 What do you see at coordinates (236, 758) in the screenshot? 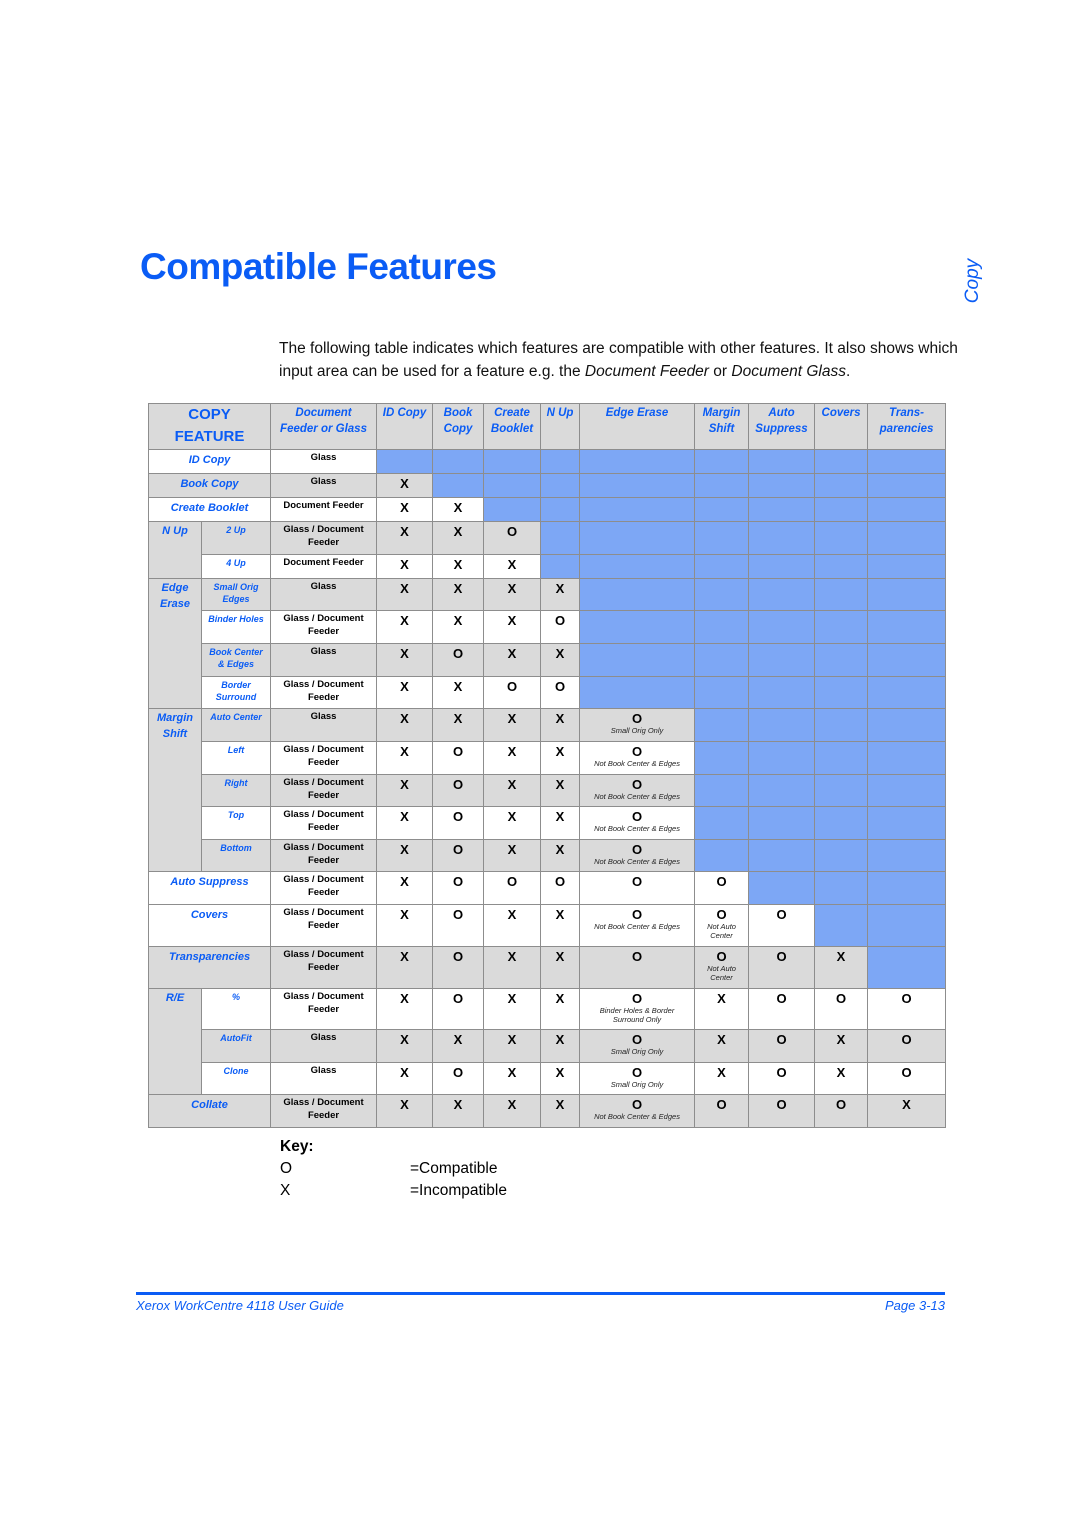
I see `sub-feature-cell: Left` at bounding box center [236, 758].